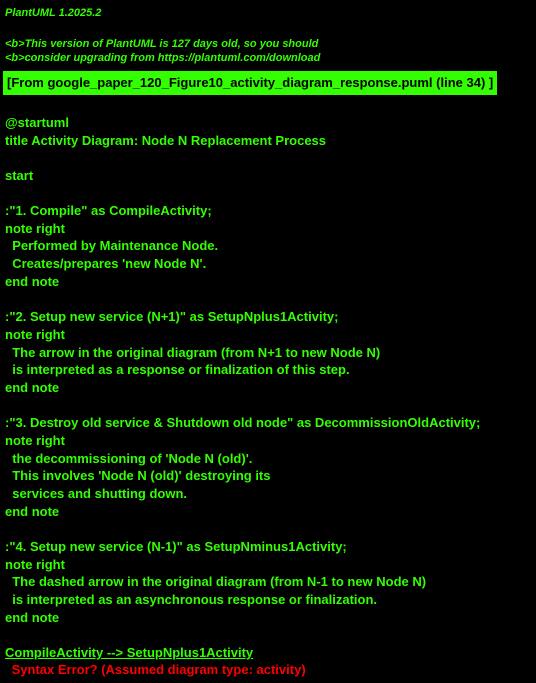  I want to click on source-line: :"1. Compile" as CompileActivity;, so click(108, 210).